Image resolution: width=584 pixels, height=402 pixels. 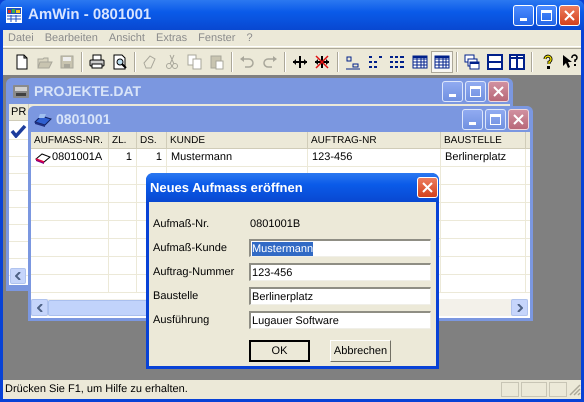 What do you see at coordinates (472, 62) in the screenshot?
I see `cascade-windows-icon` at bounding box center [472, 62].